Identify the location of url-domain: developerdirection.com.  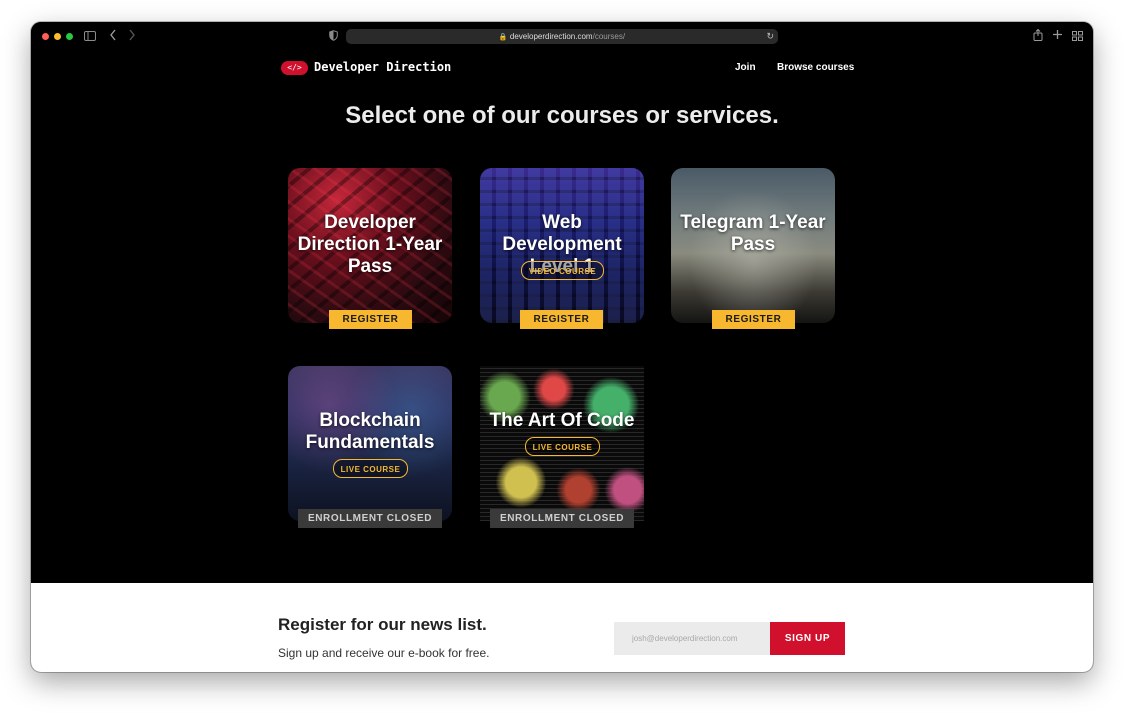
(551, 36).